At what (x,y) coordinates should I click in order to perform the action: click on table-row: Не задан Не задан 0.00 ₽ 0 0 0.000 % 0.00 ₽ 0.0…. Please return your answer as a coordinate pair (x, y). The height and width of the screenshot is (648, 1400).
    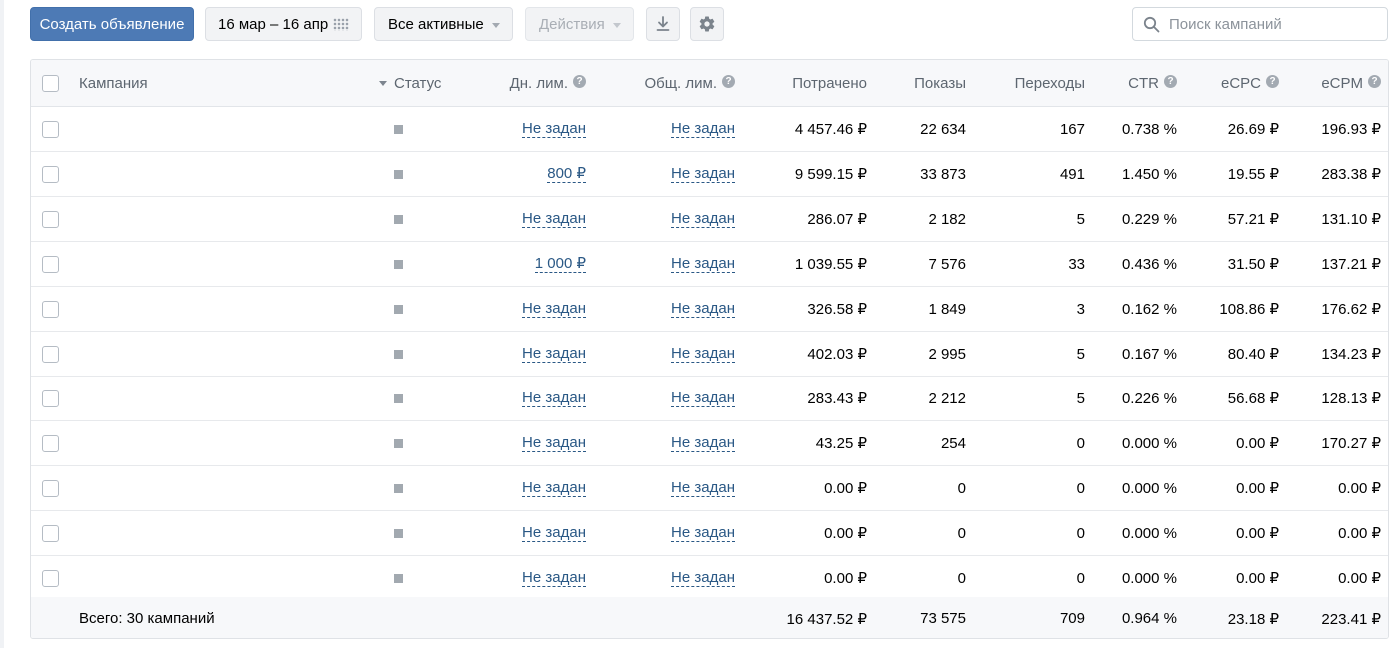
    Looking at the image, I should click on (709, 578).